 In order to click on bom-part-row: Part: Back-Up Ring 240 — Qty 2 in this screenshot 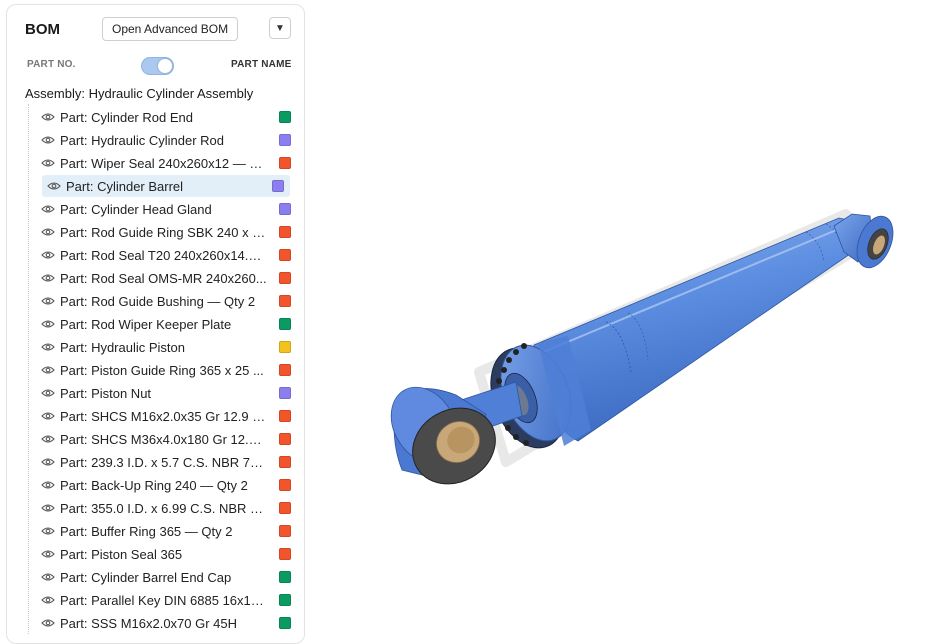, I will do `click(166, 485)`.